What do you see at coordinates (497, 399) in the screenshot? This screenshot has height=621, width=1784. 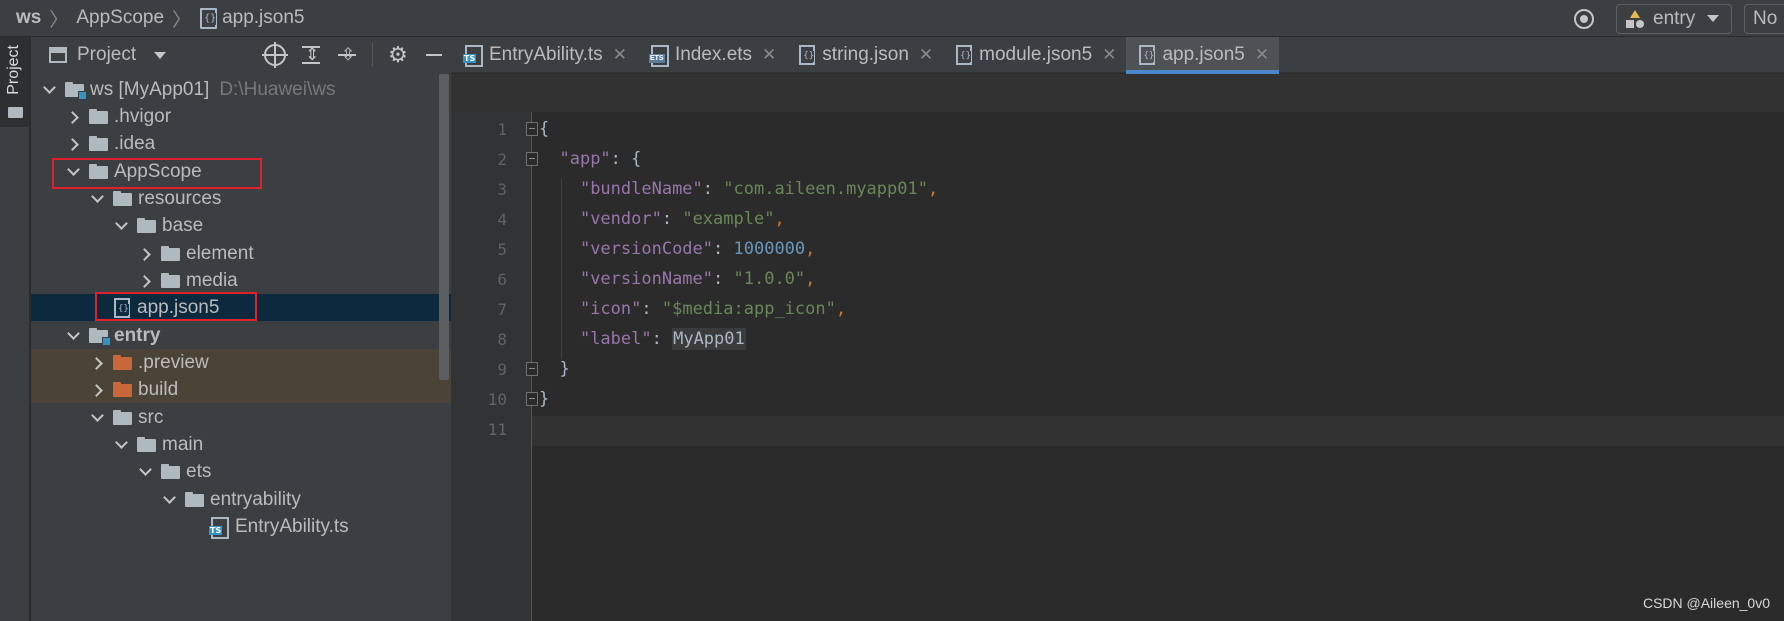 I see `line-number: 10` at bounding box center [497, 399].